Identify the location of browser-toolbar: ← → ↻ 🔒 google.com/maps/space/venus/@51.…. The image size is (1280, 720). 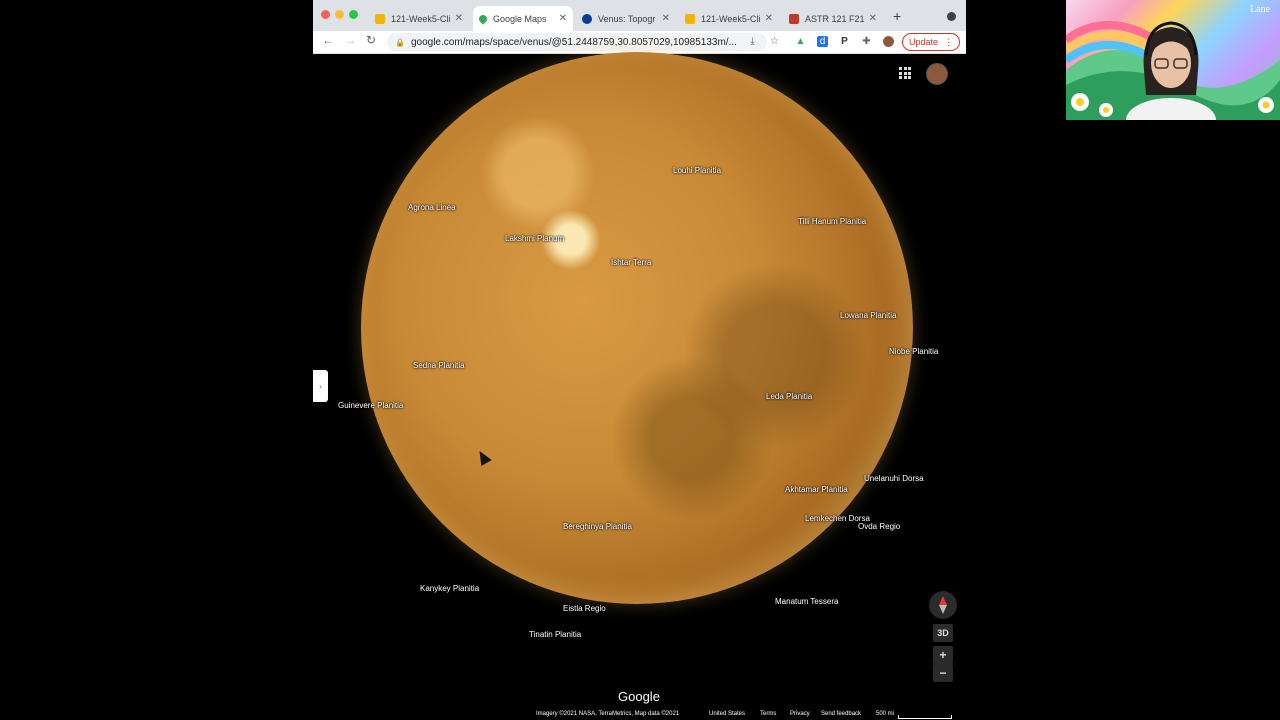
(639, 42).